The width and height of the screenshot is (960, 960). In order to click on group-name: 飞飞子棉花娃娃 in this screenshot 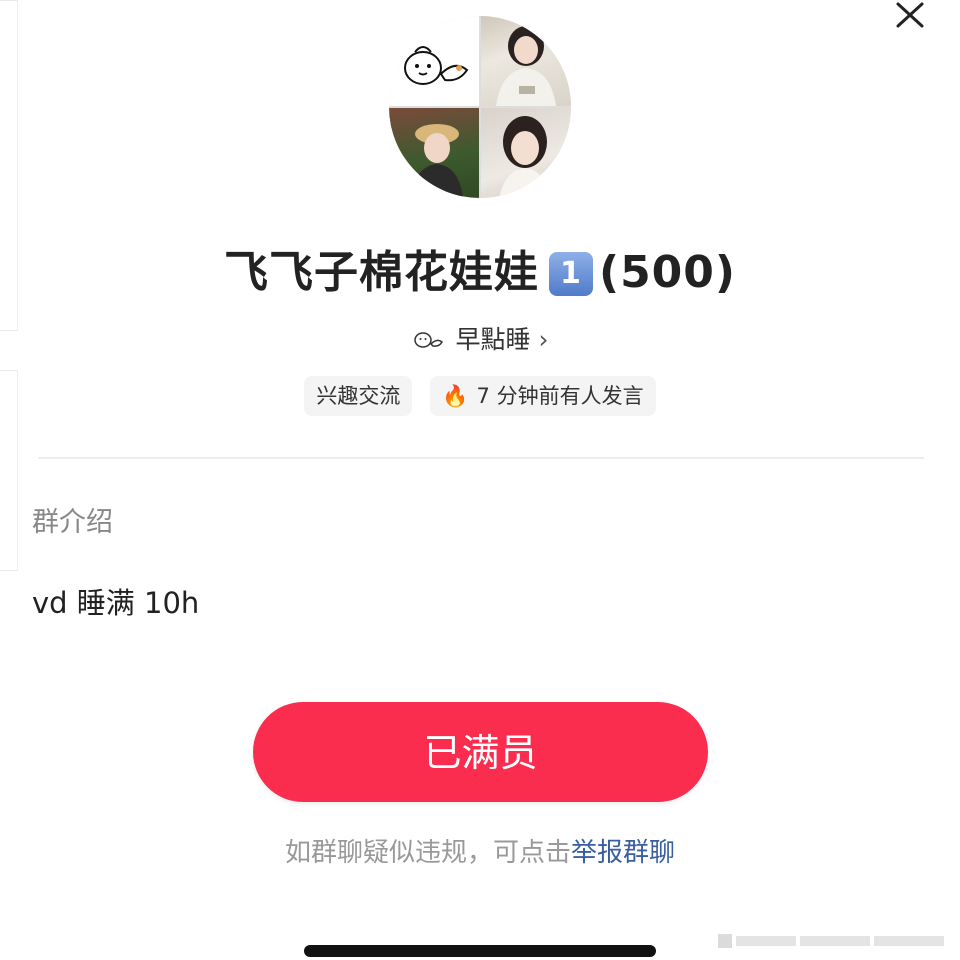, I will do `click(381, 272)`.